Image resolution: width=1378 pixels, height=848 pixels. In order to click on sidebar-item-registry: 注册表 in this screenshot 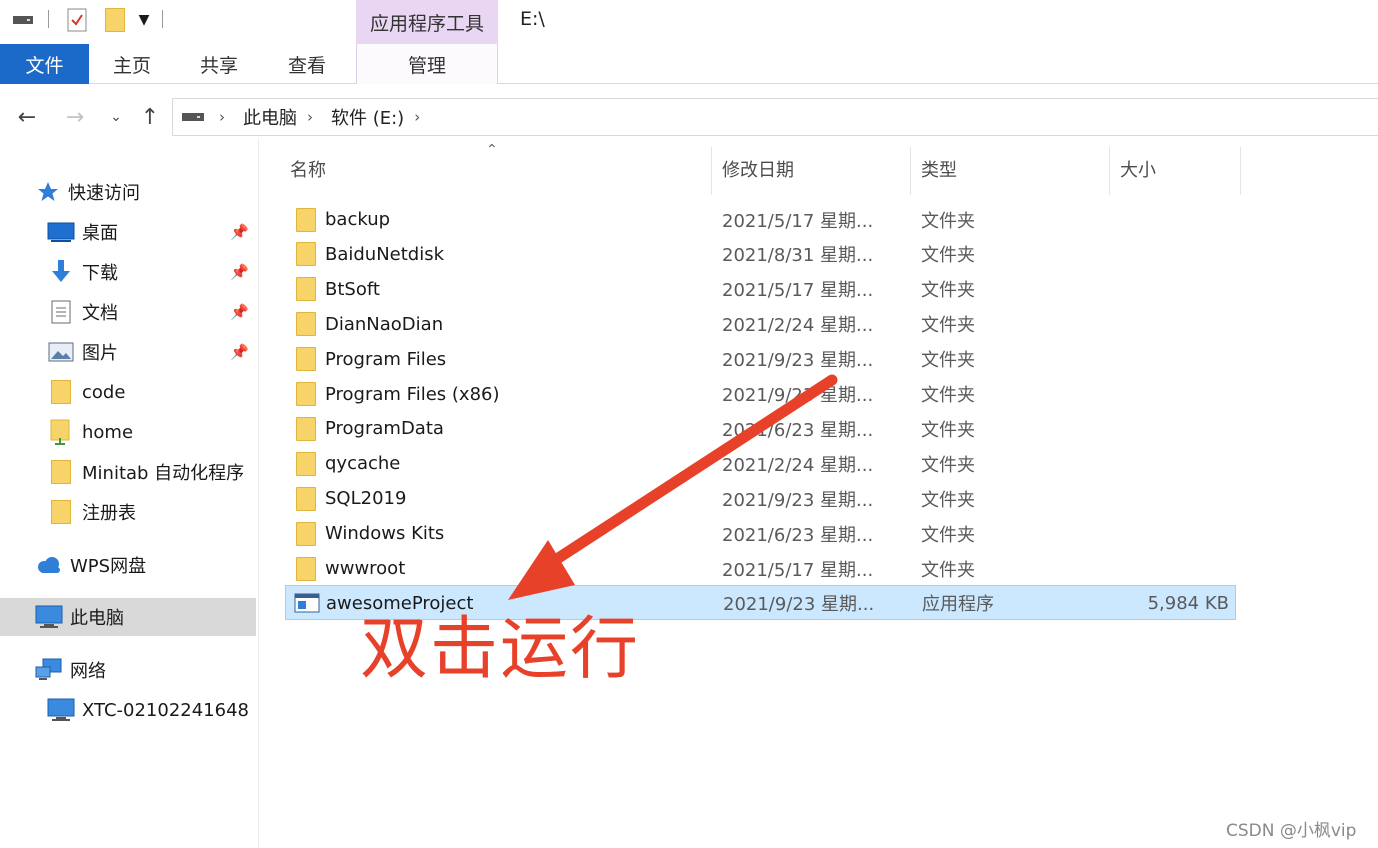, I will do `click(128, 512)`.